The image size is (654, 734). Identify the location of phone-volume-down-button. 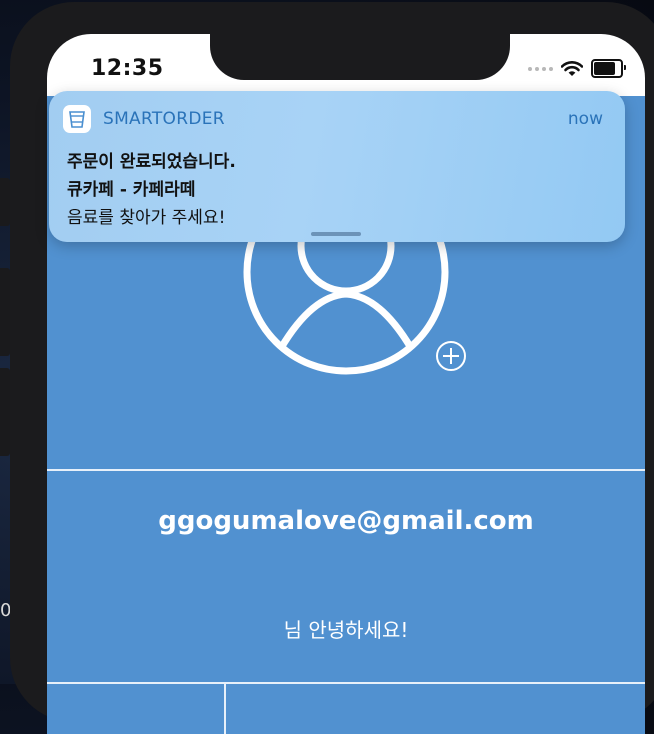
(5, 412).